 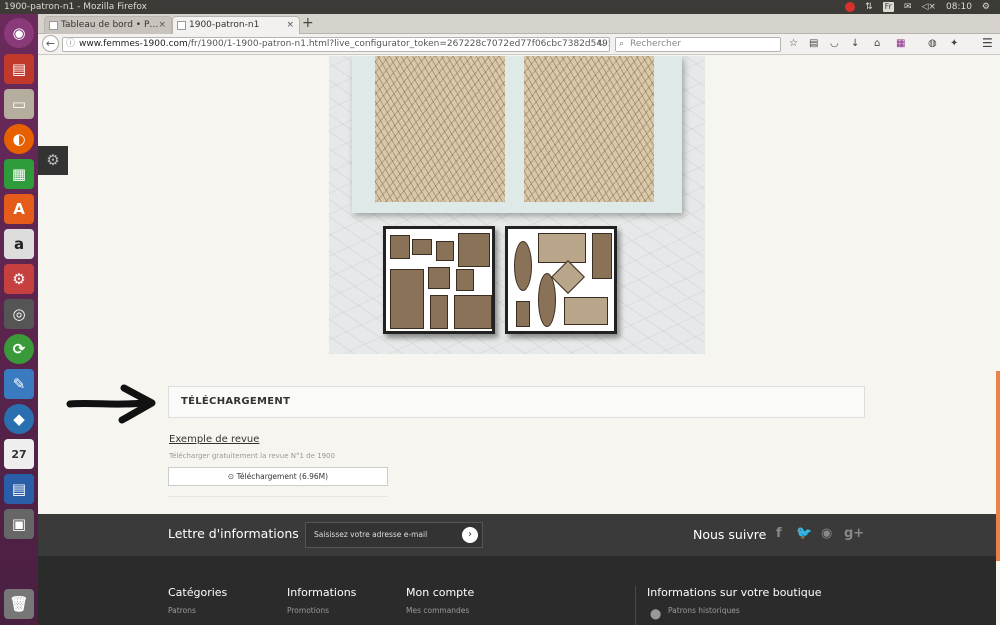 What do you see at coordinates (19, 279) in the screenshot?
I see `system-settings-icon: ⚙` at bounding box center [19, 279].